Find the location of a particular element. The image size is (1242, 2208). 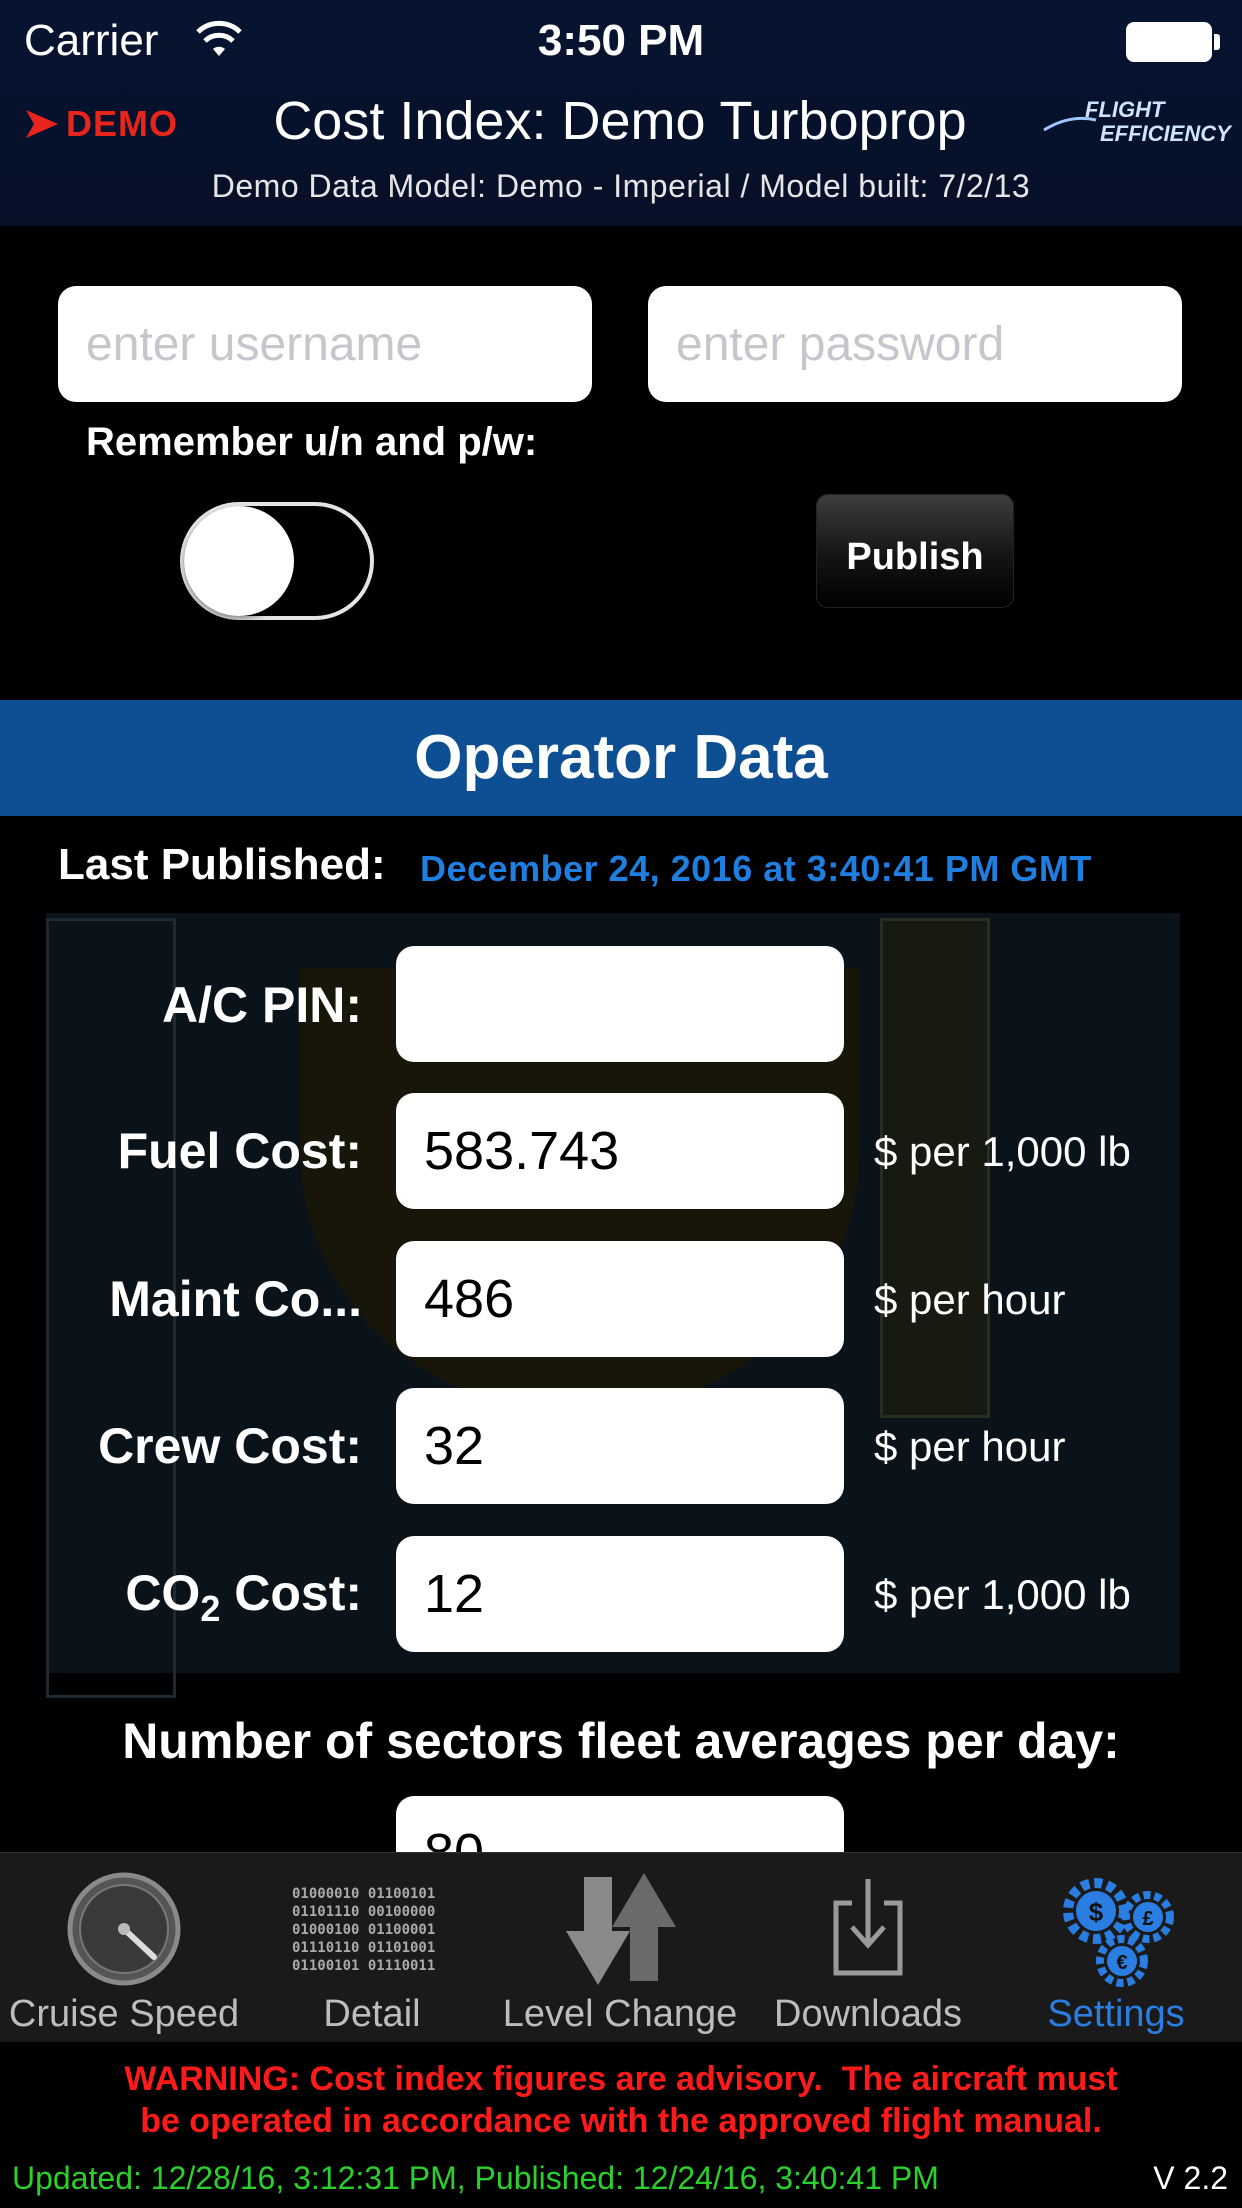

co2-cost-input: 12 is located at coordinates (620, 1594).